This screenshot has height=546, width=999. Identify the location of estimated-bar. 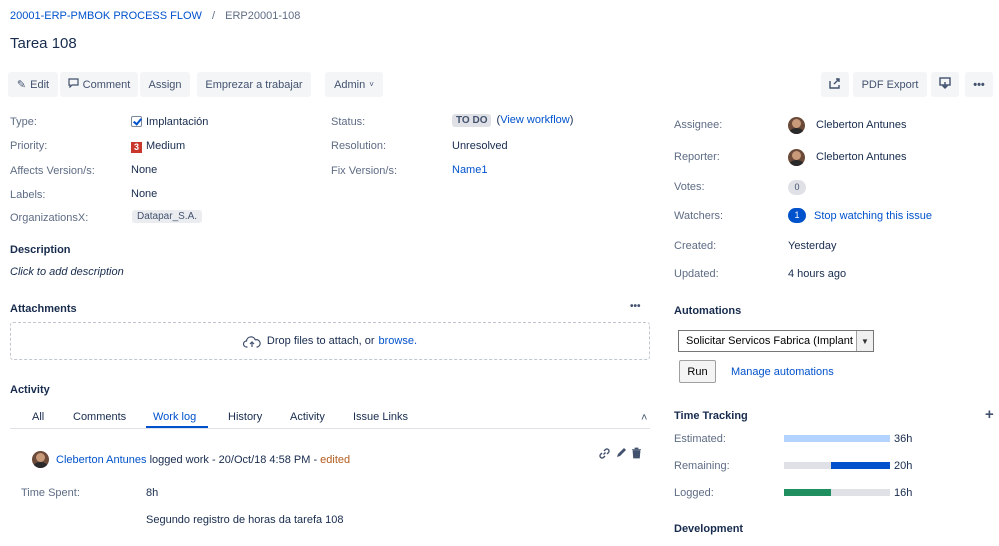
(837, 438).